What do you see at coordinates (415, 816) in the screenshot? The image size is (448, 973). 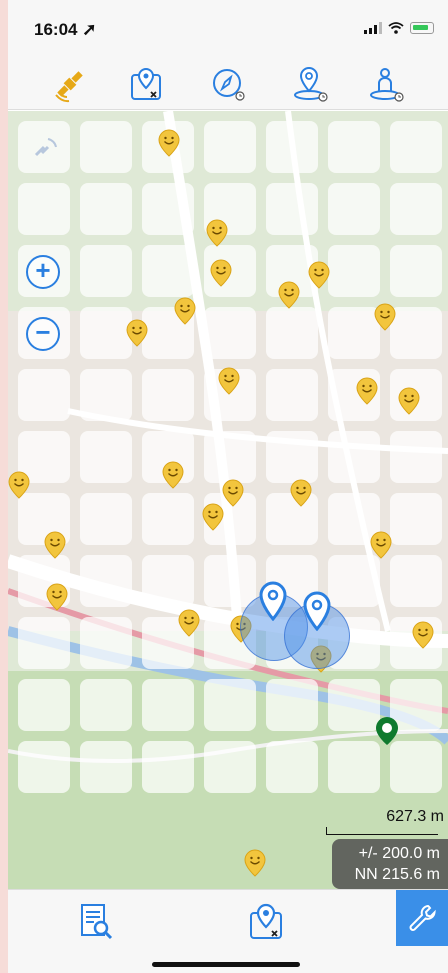 I see `scale-label: 627.3 m` at bounding box center [415, 816].